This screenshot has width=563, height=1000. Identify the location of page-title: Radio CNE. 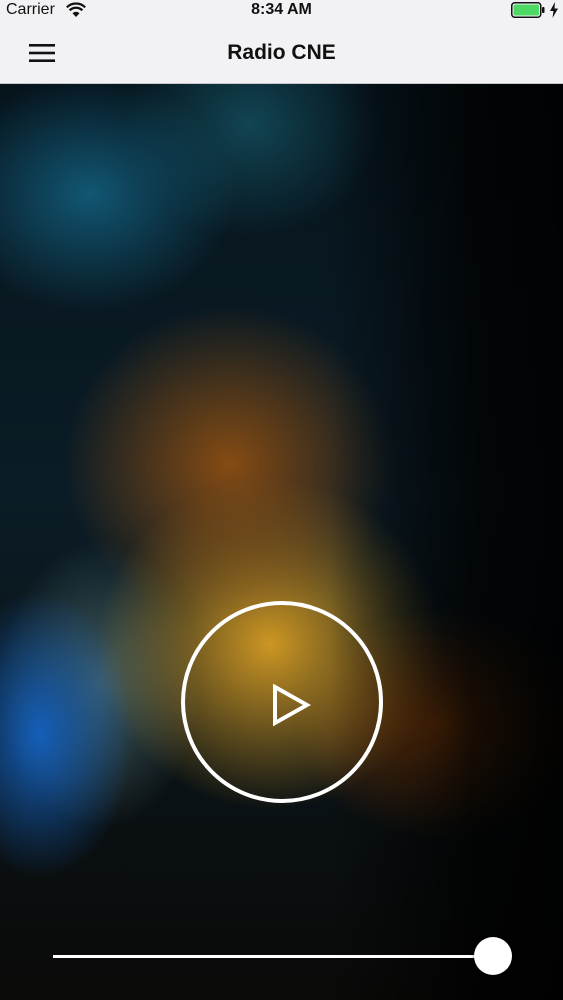
(281, 52).